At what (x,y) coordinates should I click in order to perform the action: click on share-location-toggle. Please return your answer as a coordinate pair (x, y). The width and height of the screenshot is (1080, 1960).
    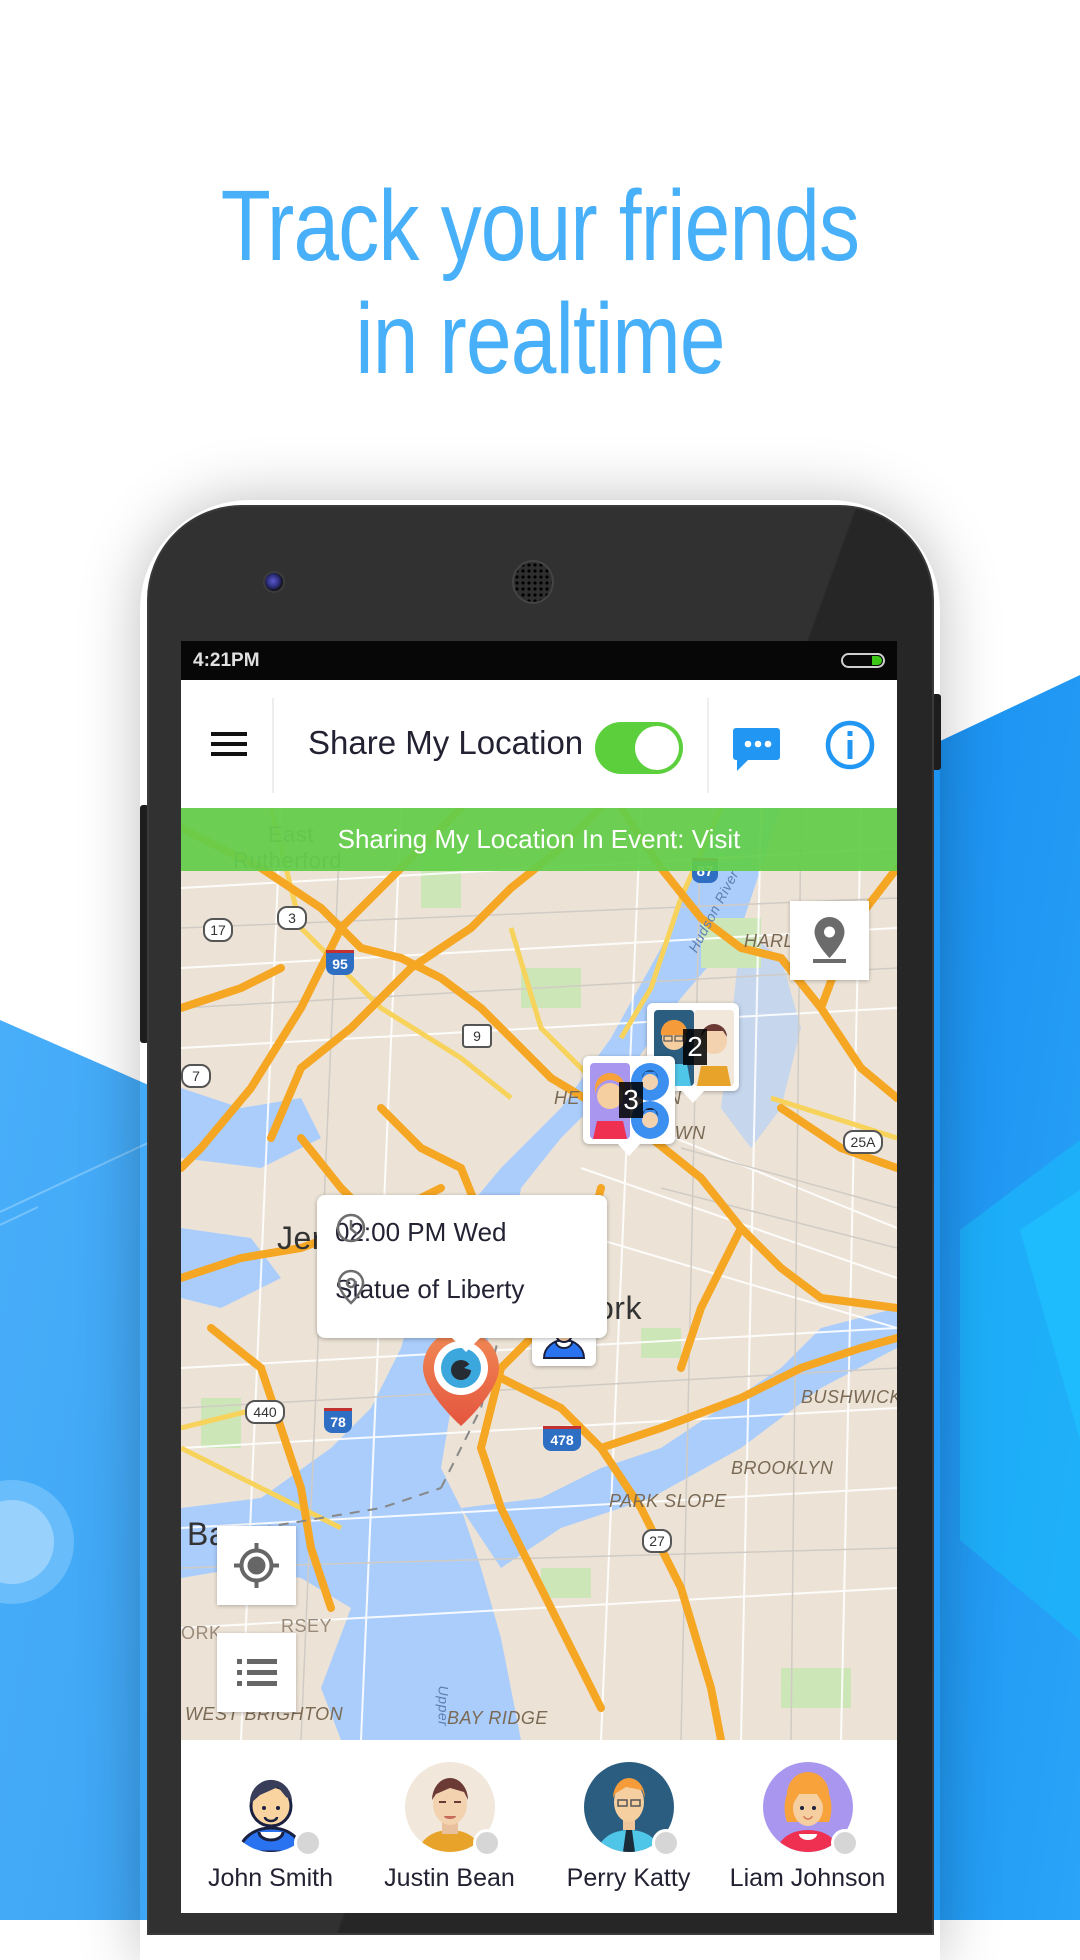
    Looking at the image, I should click on (639, 748).